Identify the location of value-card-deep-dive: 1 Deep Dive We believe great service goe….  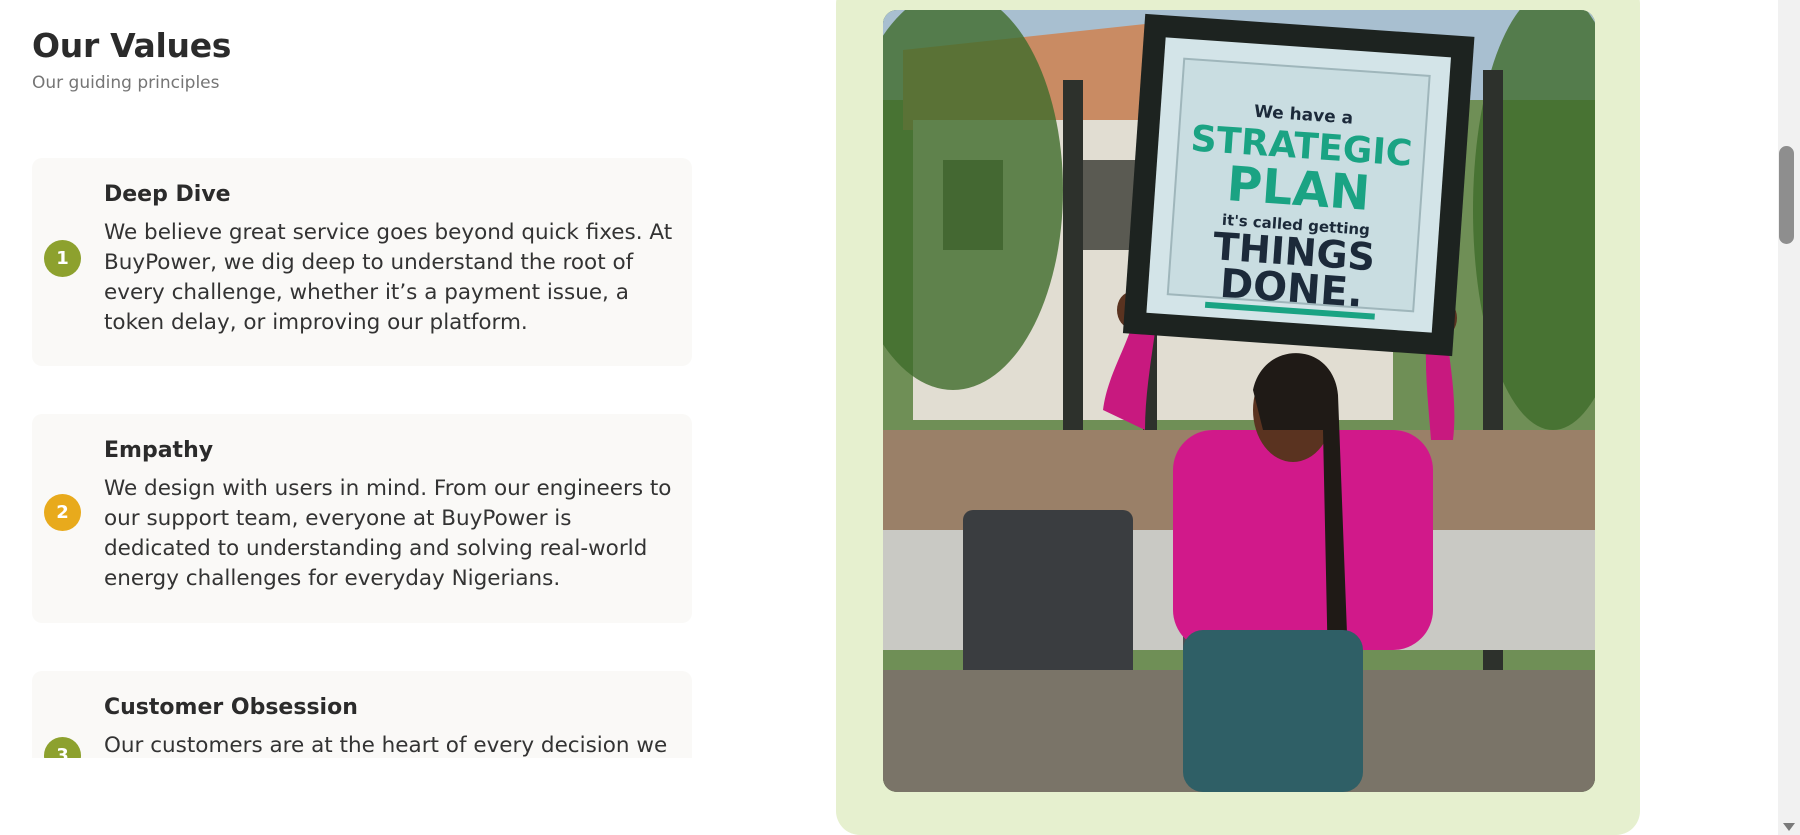
(362, 262).